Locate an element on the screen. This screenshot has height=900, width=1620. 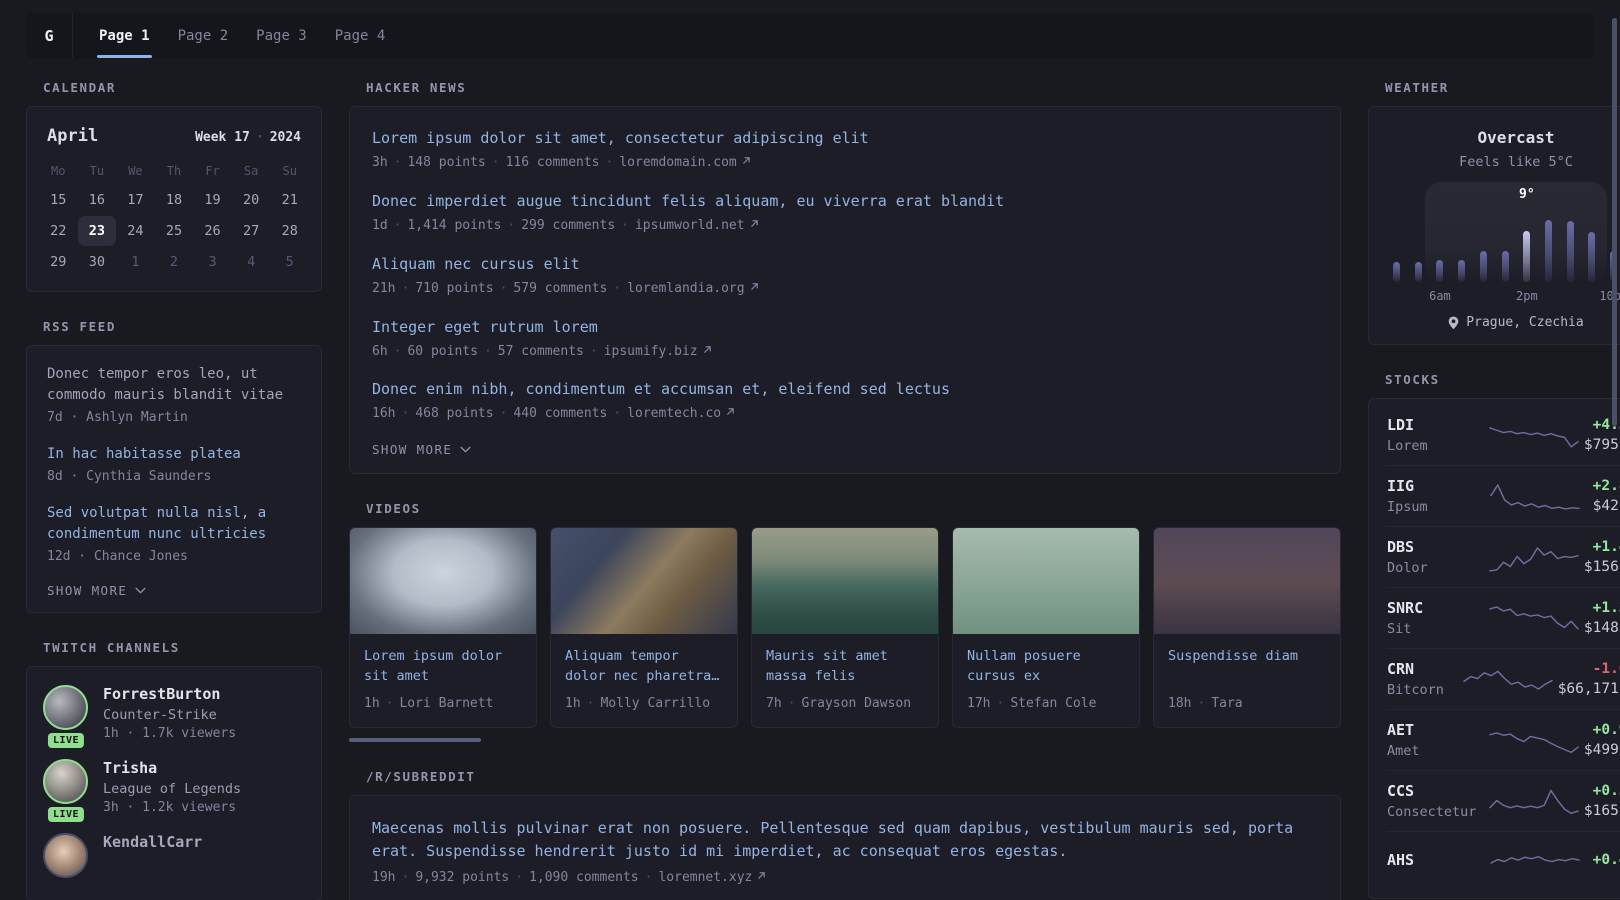
comments-link: 579 comments is located at coordinates (560, 288).